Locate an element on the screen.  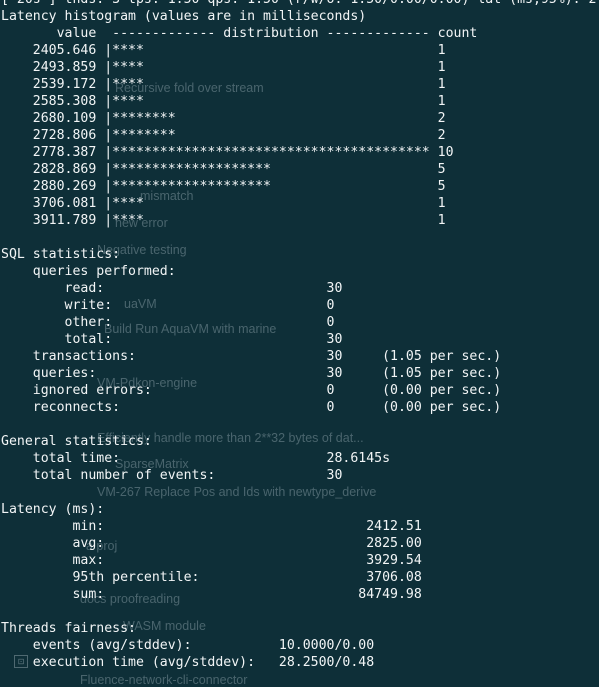
terminal-line: events (avg/stddev): 10.0000/0.00 is located at coordinates (188, 645).